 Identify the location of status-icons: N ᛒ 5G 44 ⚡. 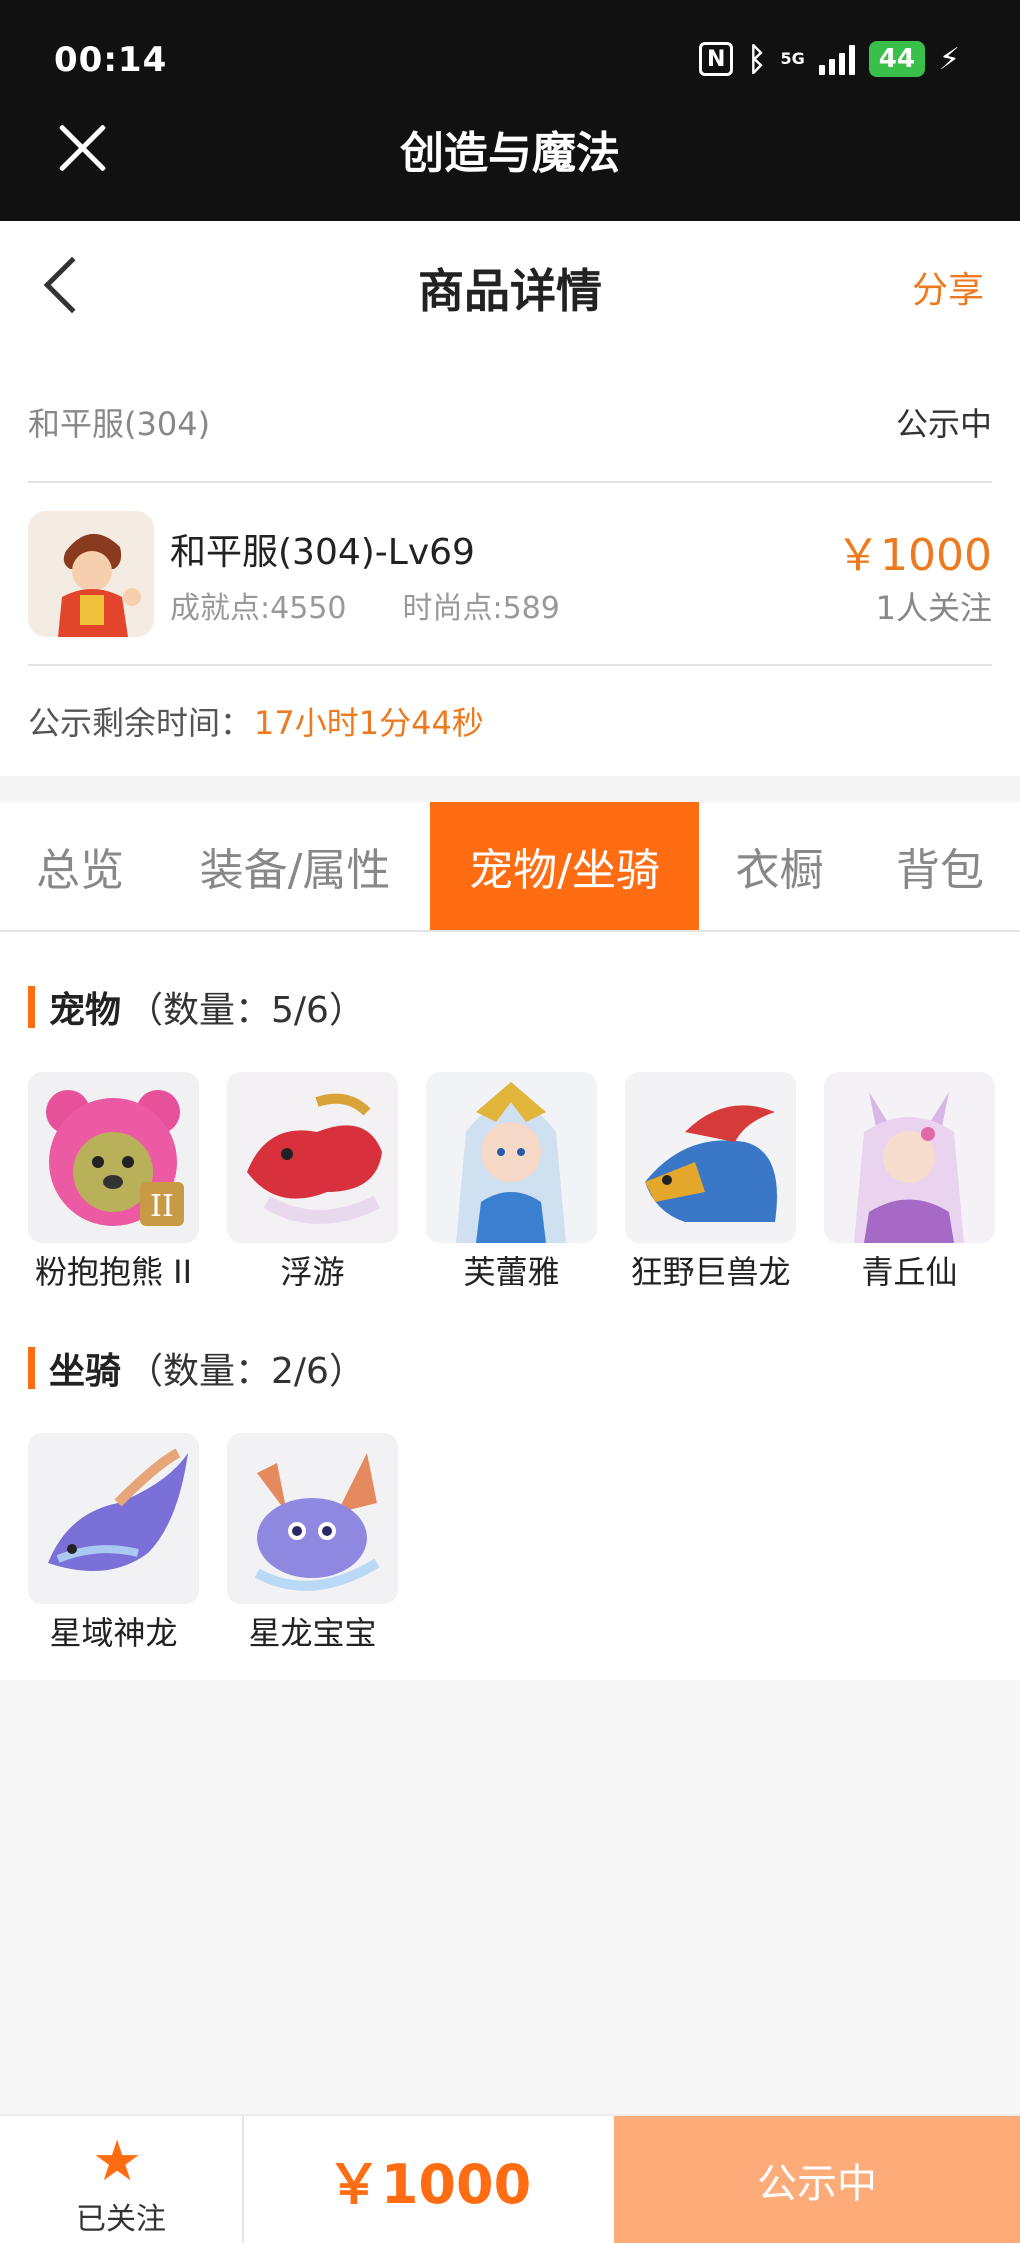
(829, 59).